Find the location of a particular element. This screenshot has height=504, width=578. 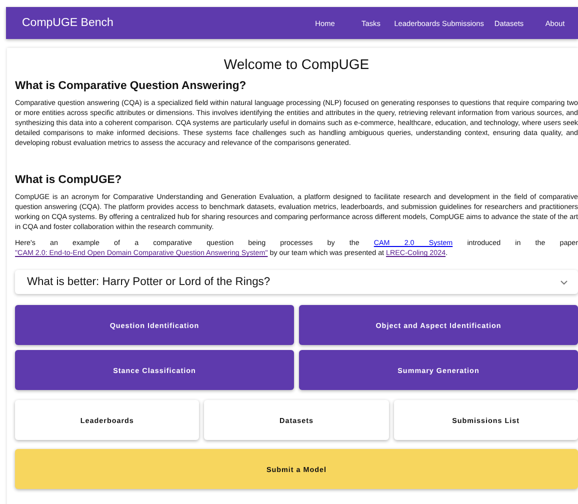

brand-title: CompUGE Bench is located at coordinates (162, 23).